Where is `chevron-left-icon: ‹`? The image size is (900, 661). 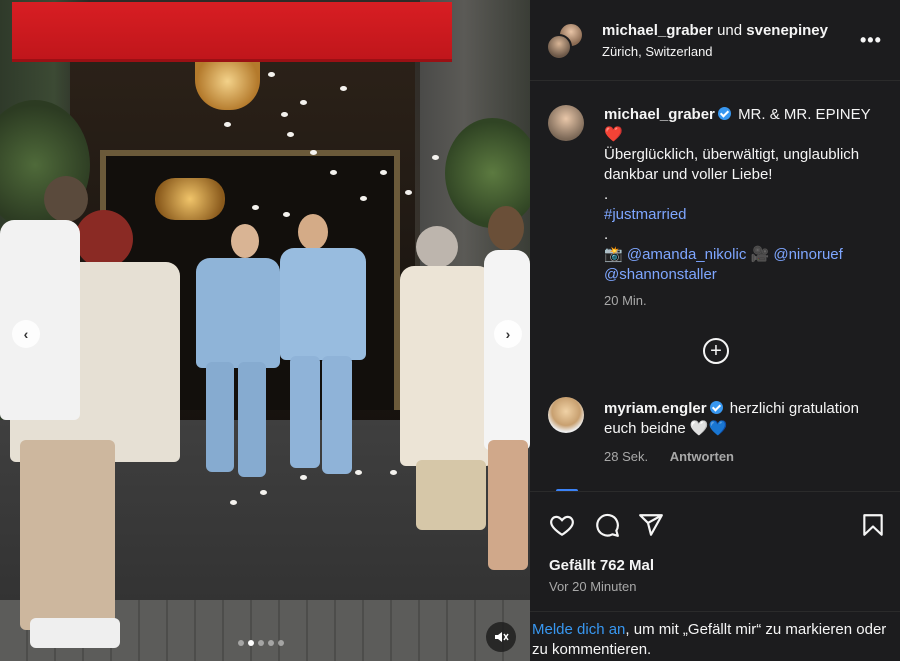
chevron-left-icon: ‹ is located at coordinates (26, 334).